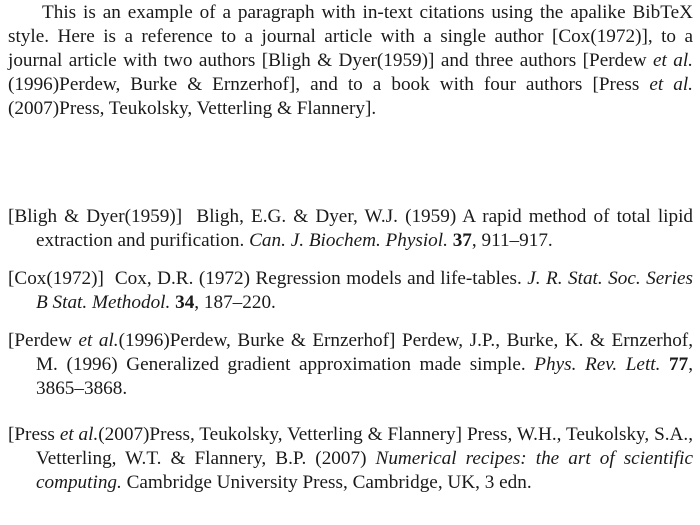  What do you see at coordinates (152, 84) in the screenshot?
I see `citation-text: (1996)Perdew, Burke & Ernzerhof]` at bounding box center [152, 84].